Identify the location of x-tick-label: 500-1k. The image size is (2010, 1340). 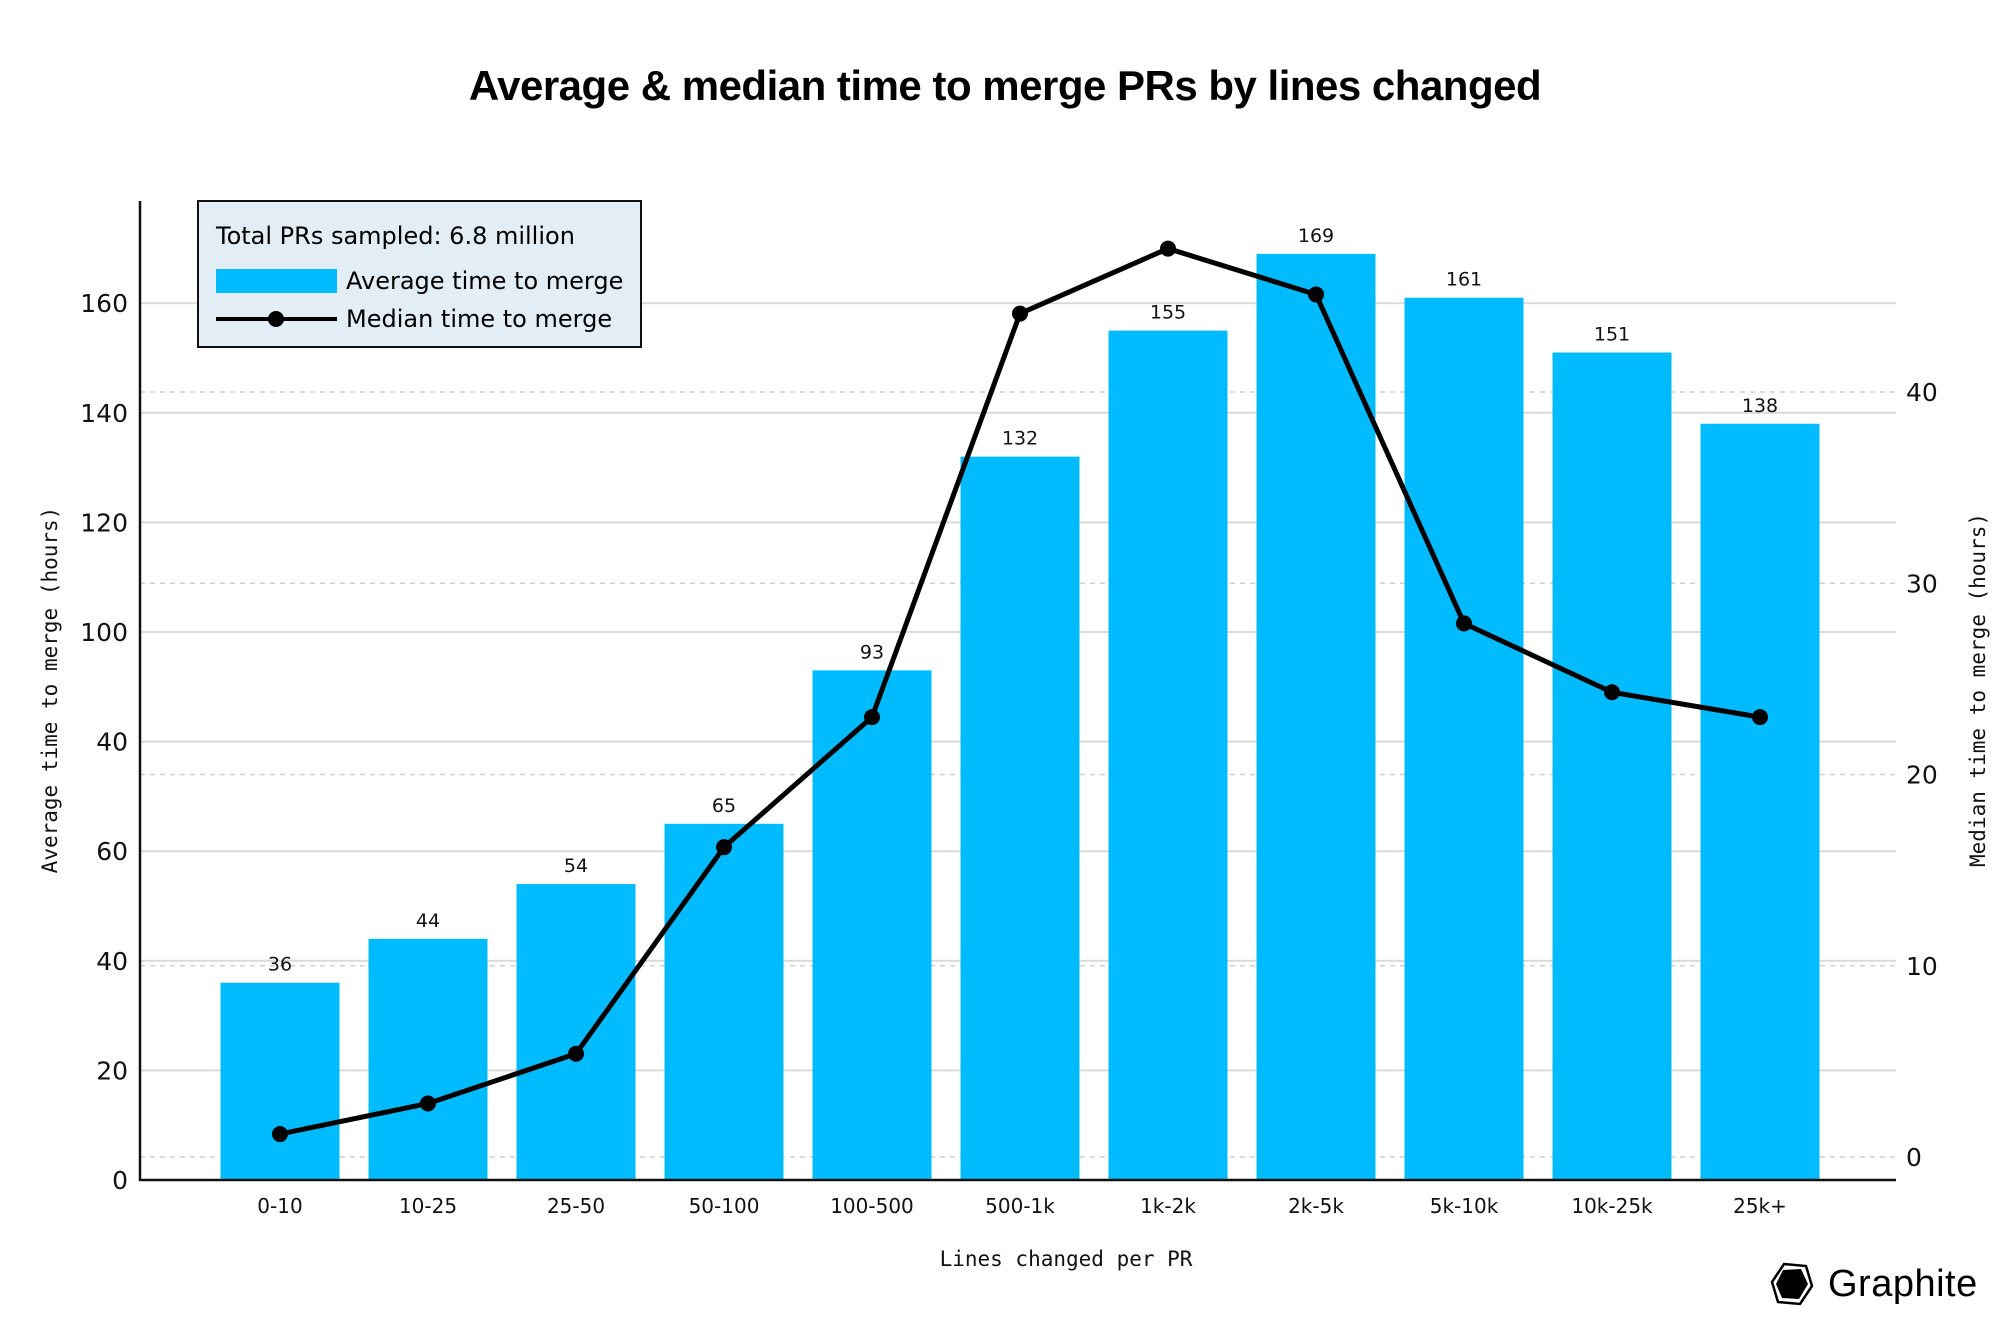
(1020, 1206).